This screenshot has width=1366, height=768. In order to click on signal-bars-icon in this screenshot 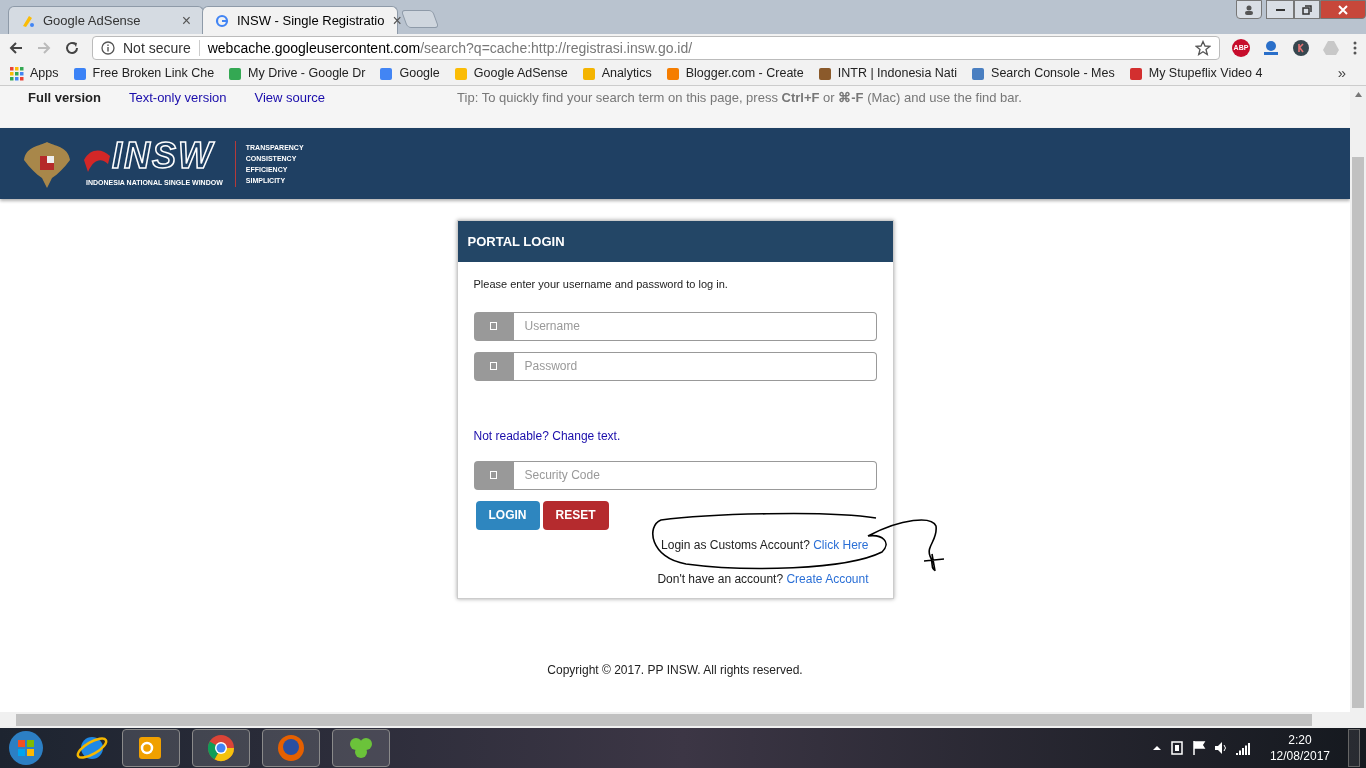, I will do `click(1243, 748)`.